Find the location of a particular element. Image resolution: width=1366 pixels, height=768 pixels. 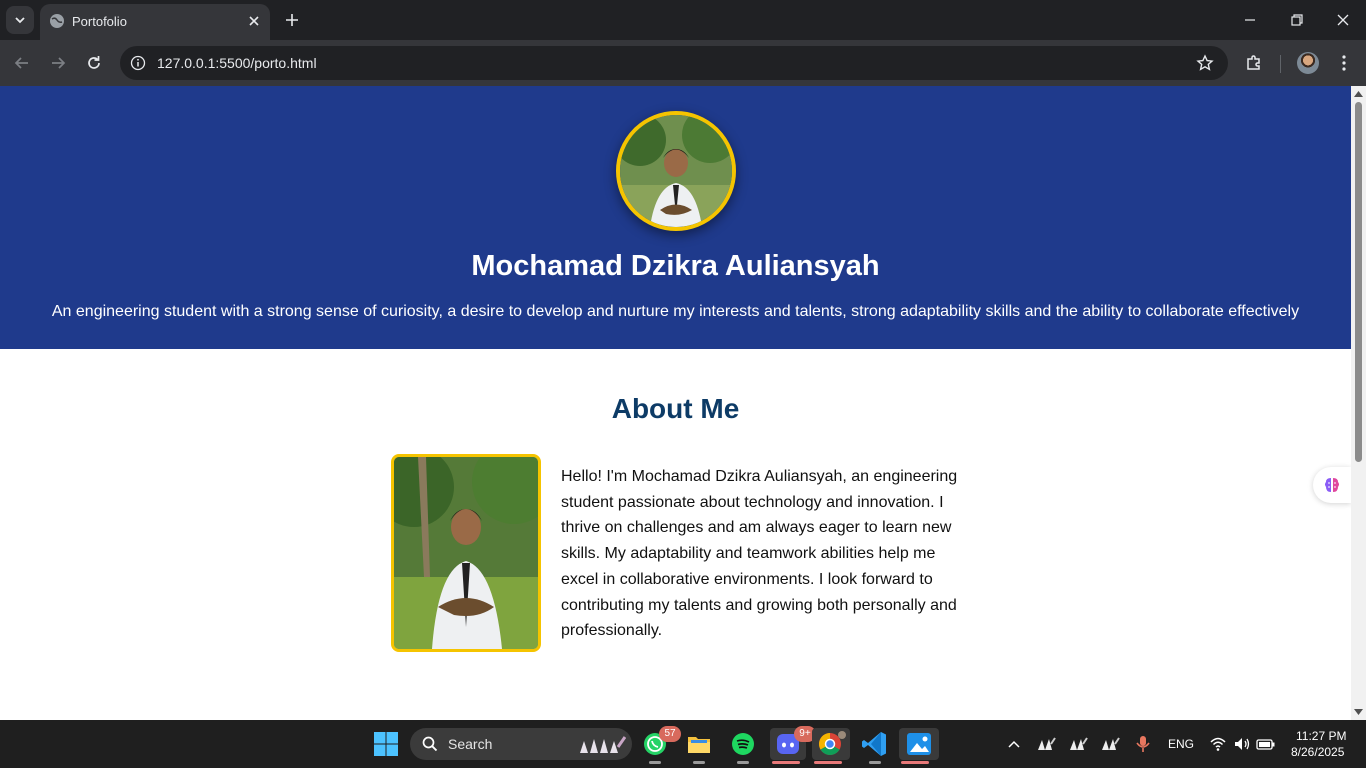

clock-date: 8/26/2025 is located at coordinates (1317, 752).